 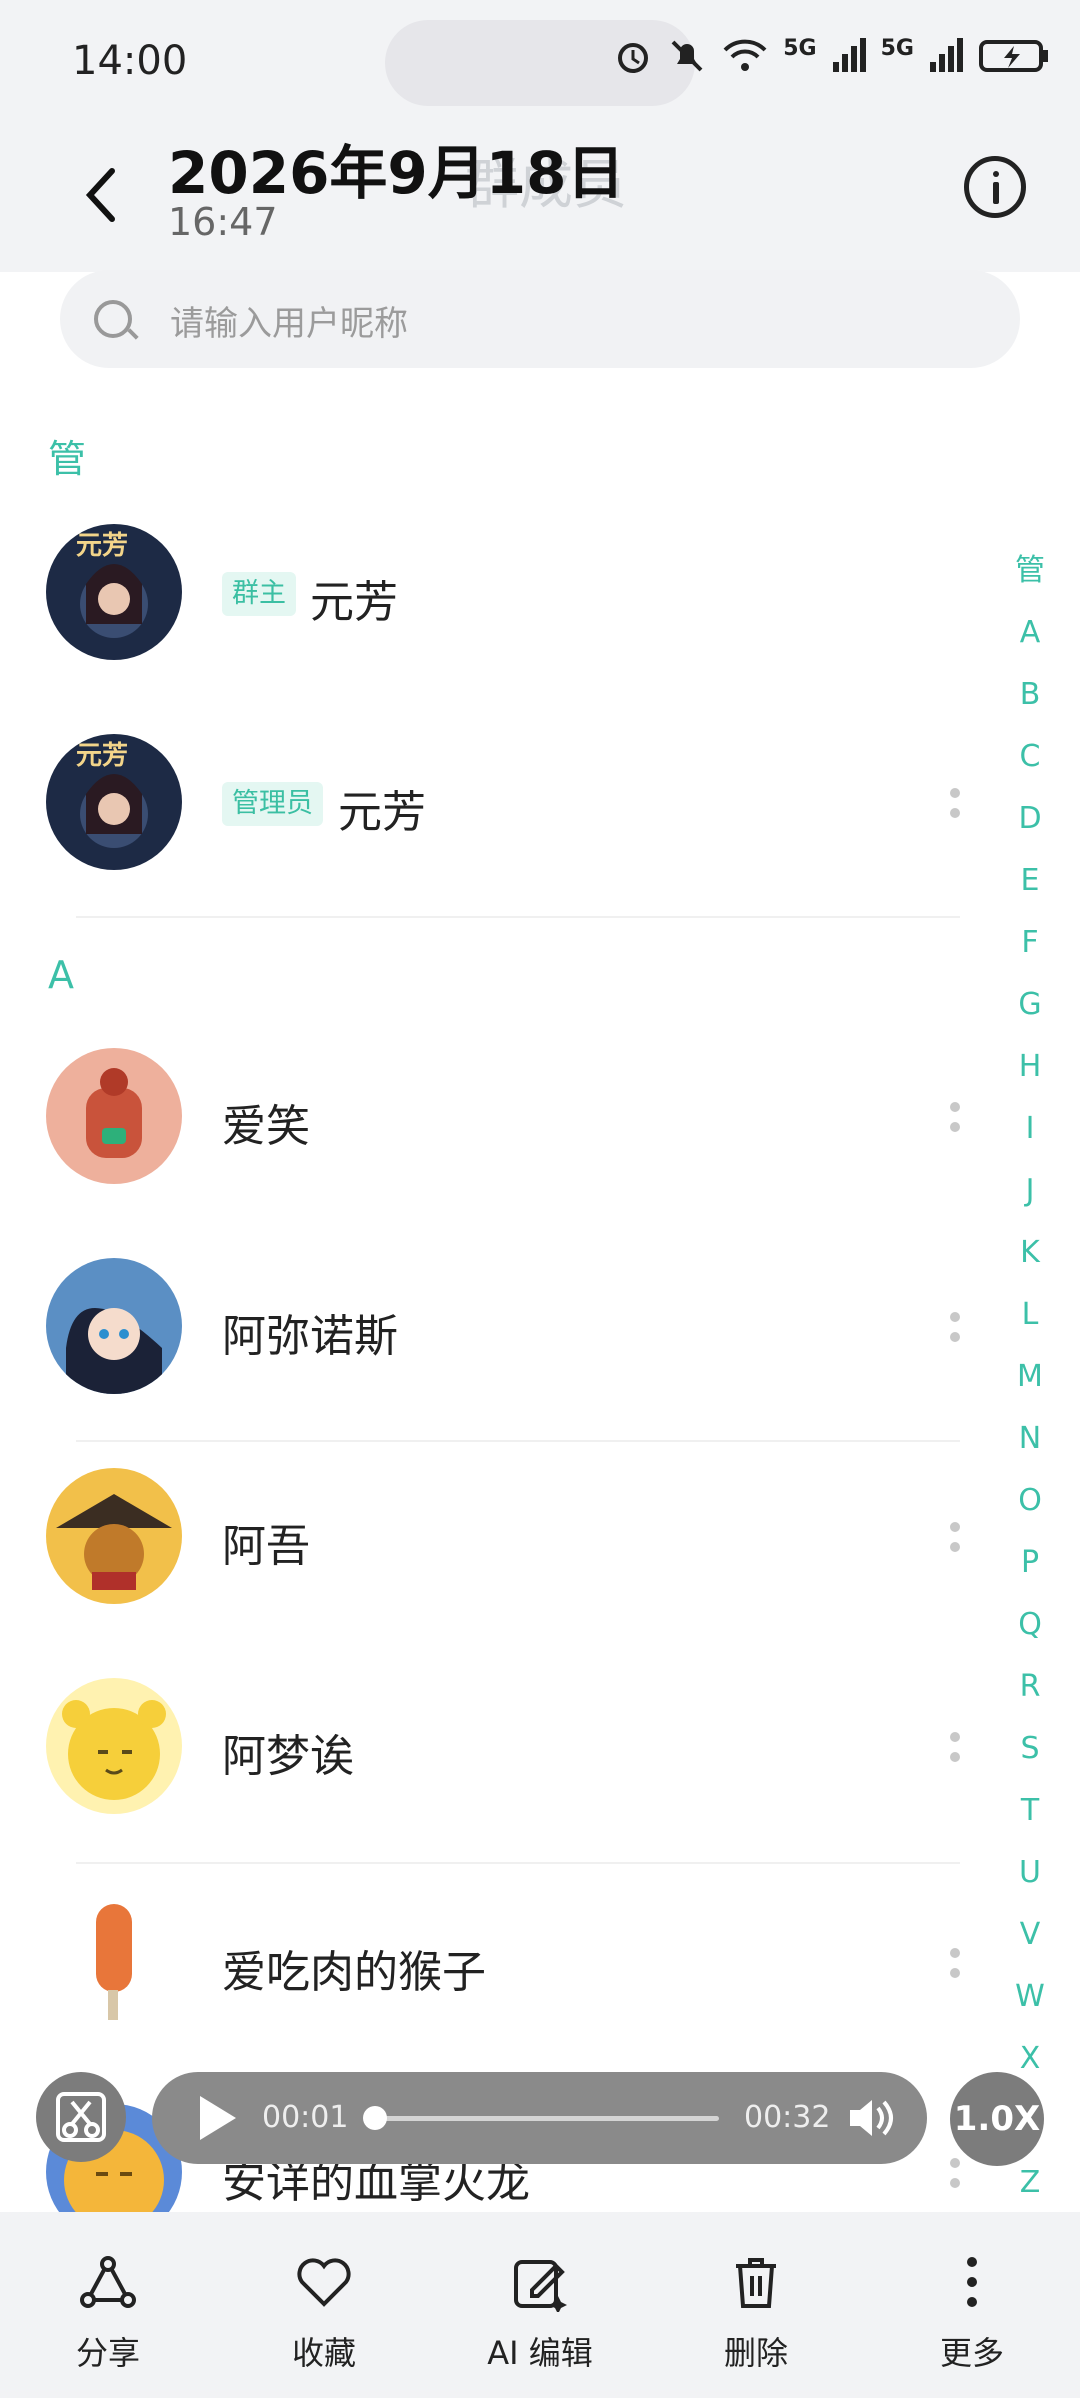 I want to click on delete-button: 删除, so click(x=756, y=2305).